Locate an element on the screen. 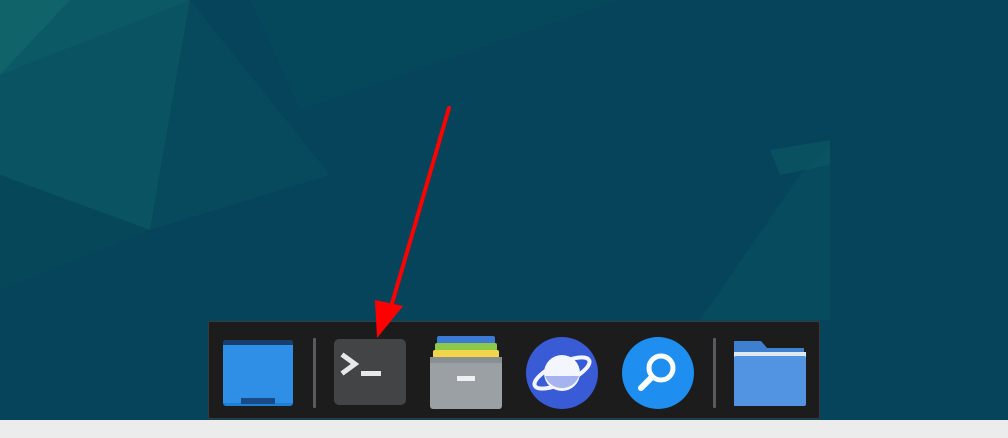  dock-item-file-manager is located at coordinates (770, 373).